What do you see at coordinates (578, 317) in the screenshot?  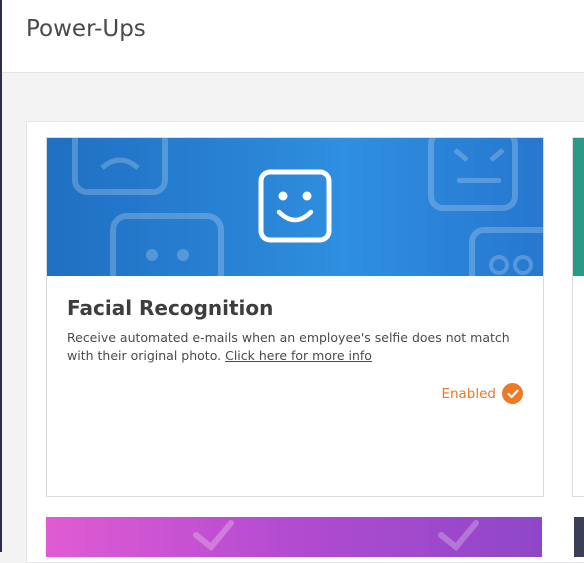 I see `power-up-card-partial-right` at bounding box center [578, 317].